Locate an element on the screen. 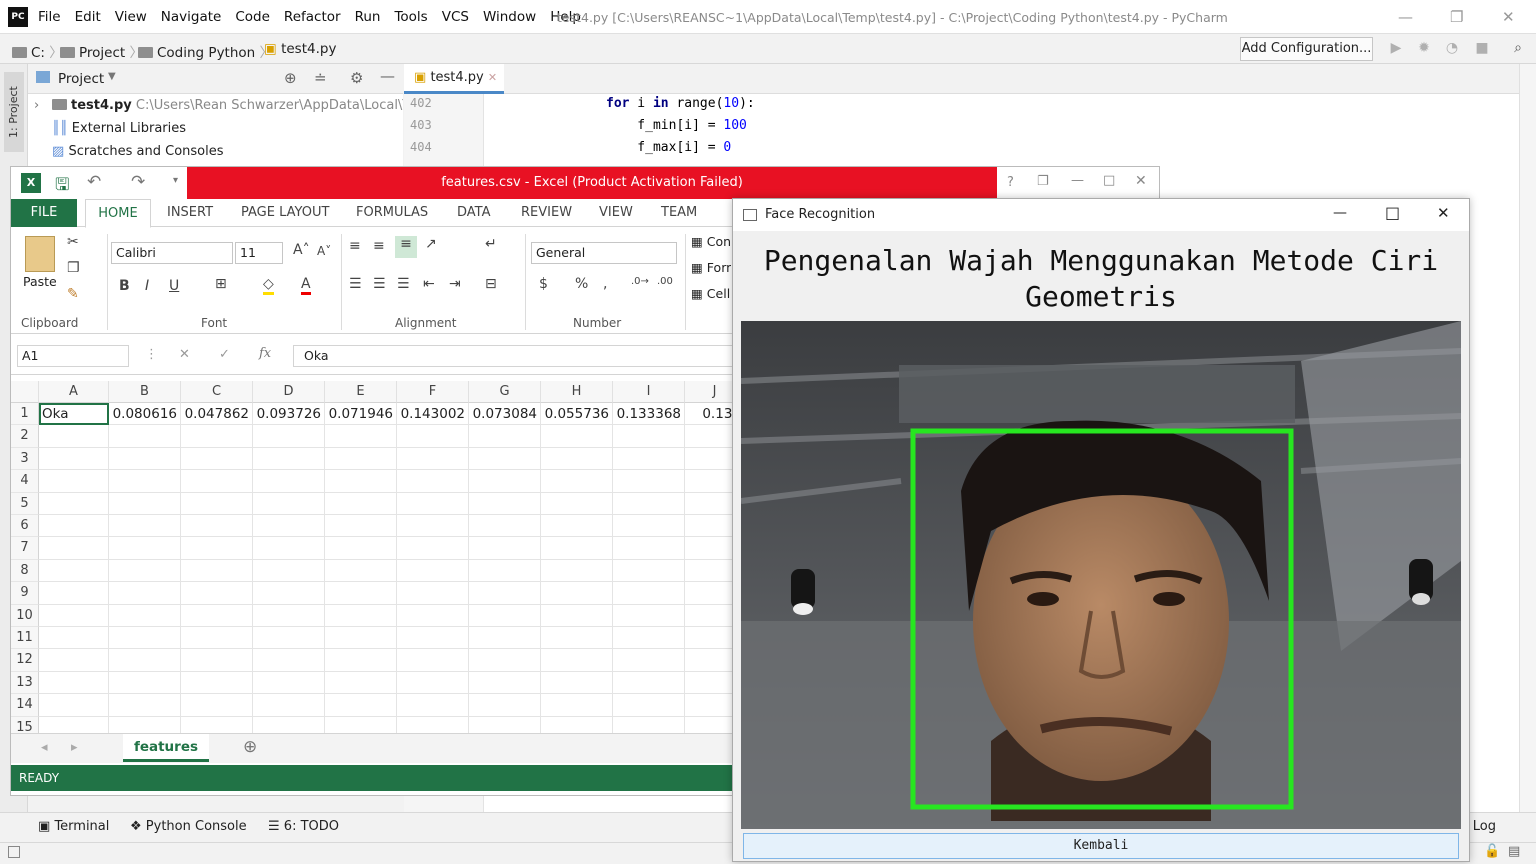 The width and height of the screenshot is (1536, 864). hide-icon: — is located at coordinates (387, 76).